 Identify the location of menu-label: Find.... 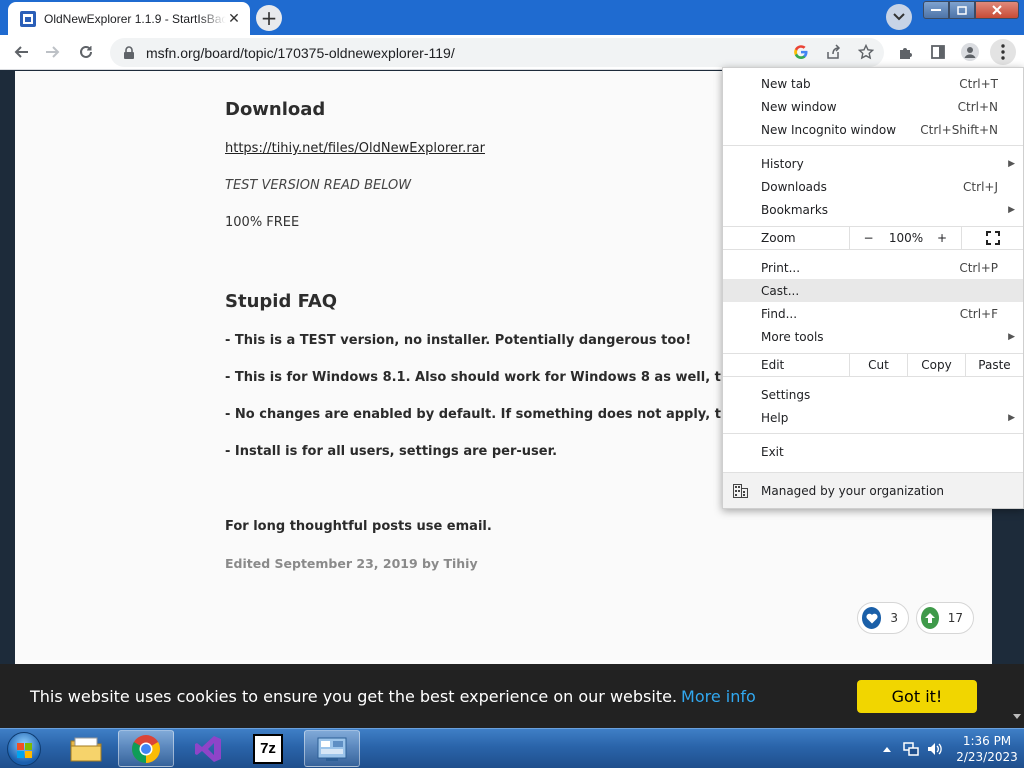
(779, 313).